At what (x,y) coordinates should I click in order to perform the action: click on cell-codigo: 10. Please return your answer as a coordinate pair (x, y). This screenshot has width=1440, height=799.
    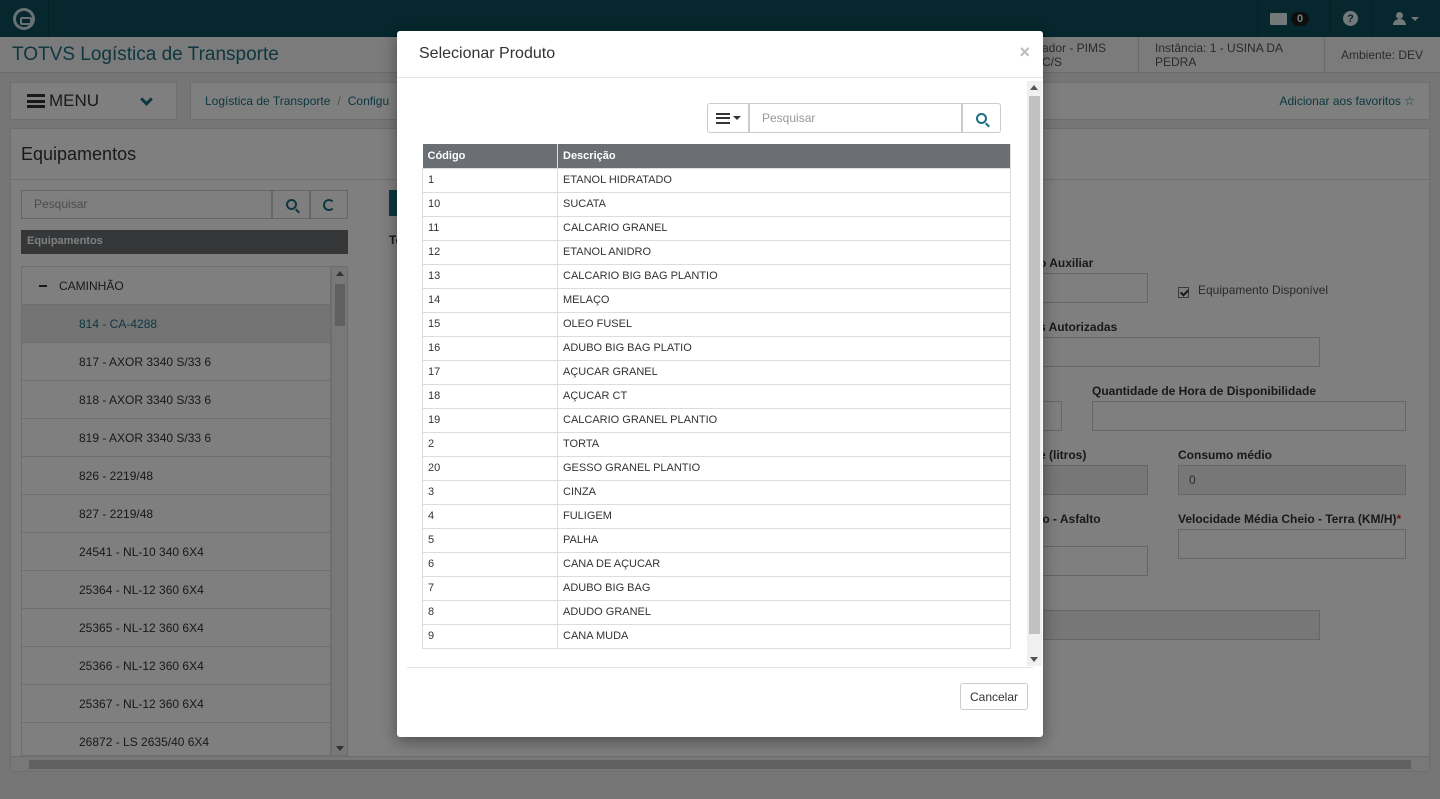
    Looking at the image, I should click on (490, 204).